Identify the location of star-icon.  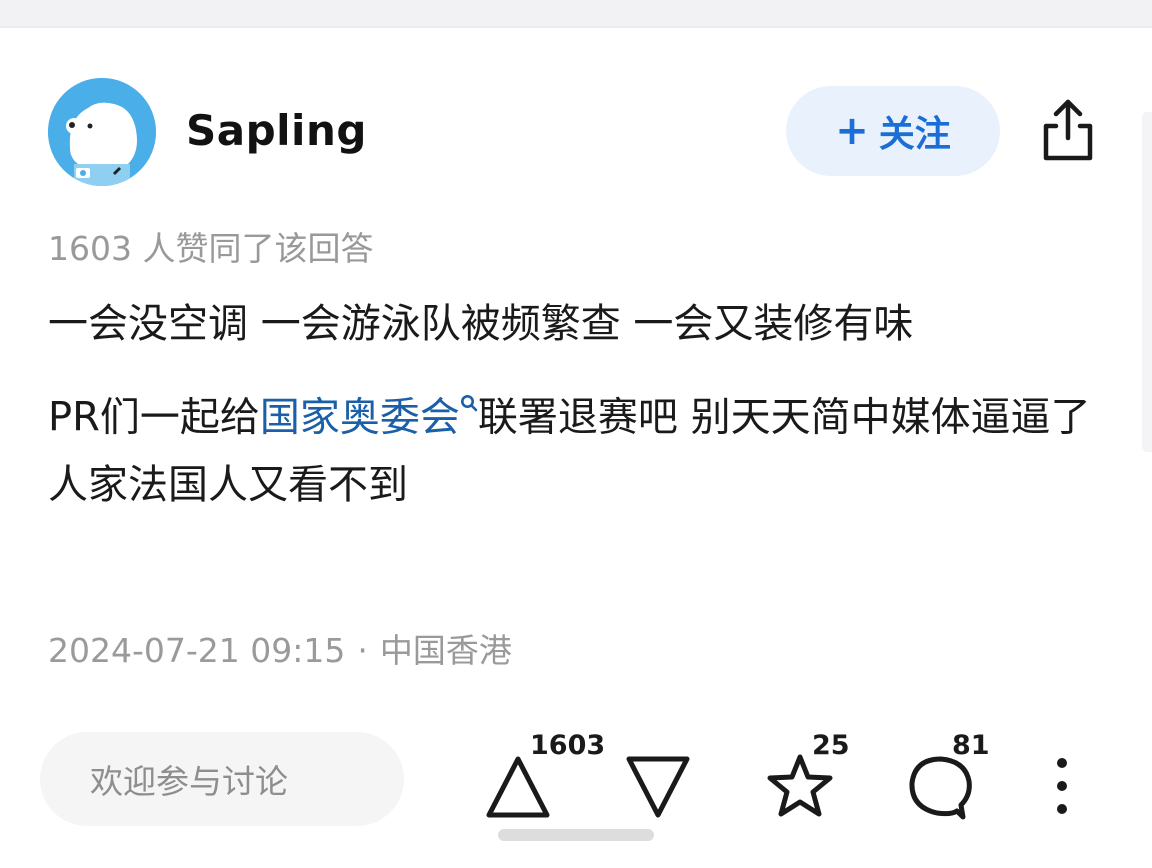
(800, 785).